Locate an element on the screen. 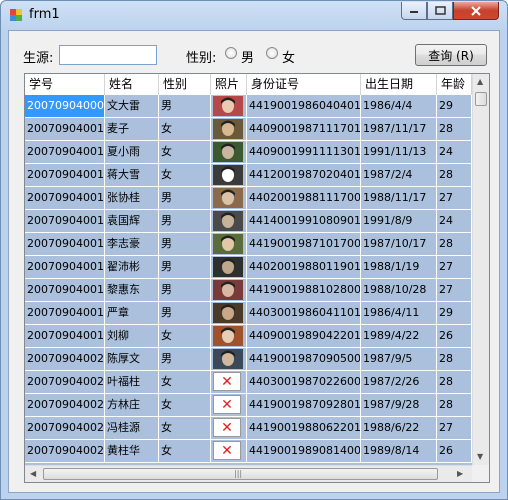 Image resolution: width=508 pixels, height=500 pixels. column-header-name: 姓名 is located at coordinates (132, 84).